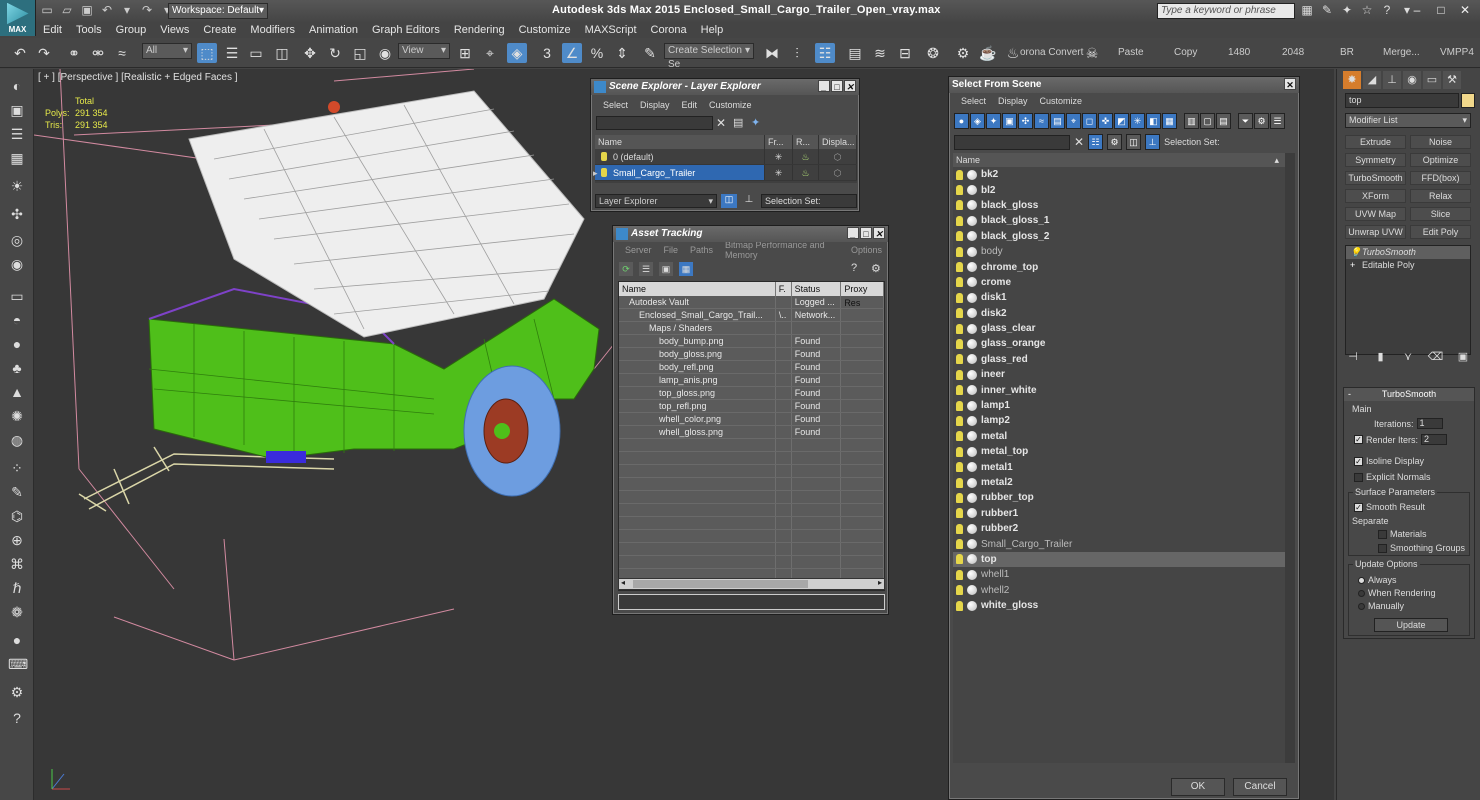 The image size is (1480, 800). What do you see at coordinates (1358, 507) in the screenshot?
I see `smooth-result-checkbox: ✓` at bounding box center [1358, 507].